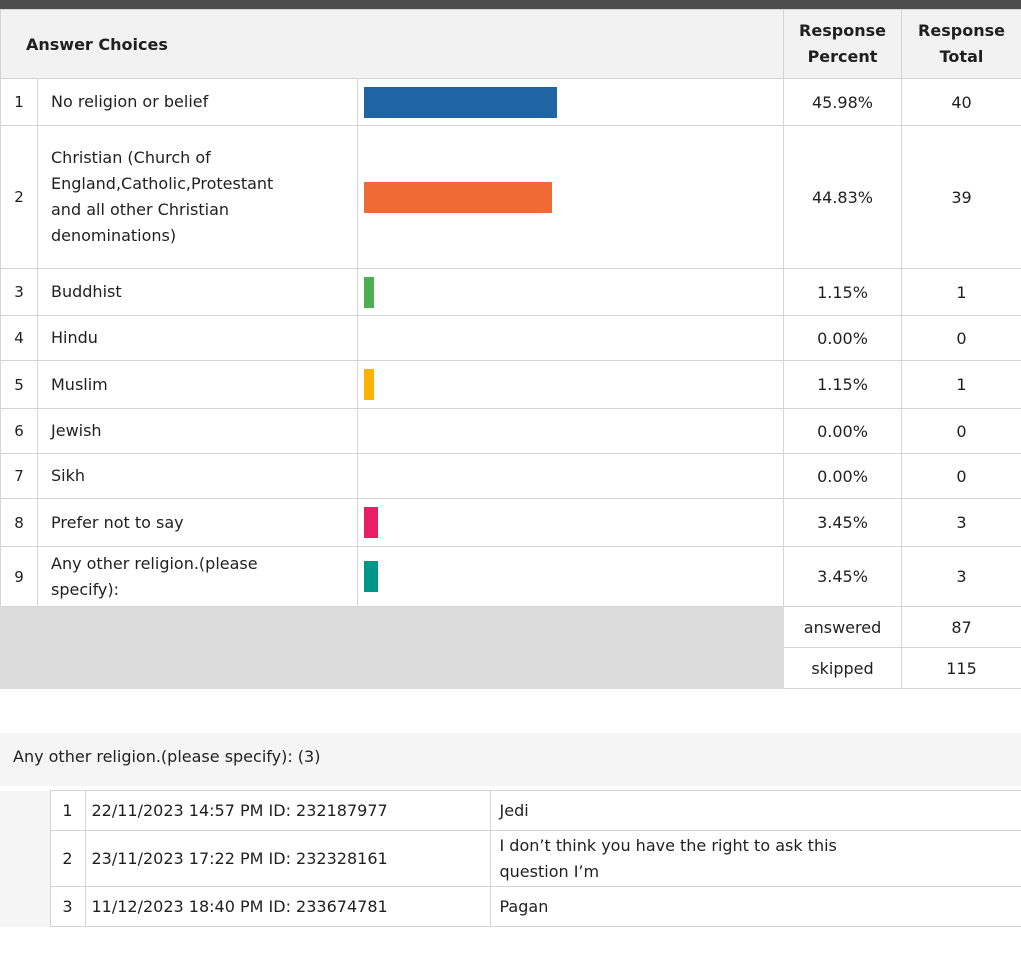 This screenshot has height=961, width=1021. I want to click on row-number: 1, so click(19, 102).